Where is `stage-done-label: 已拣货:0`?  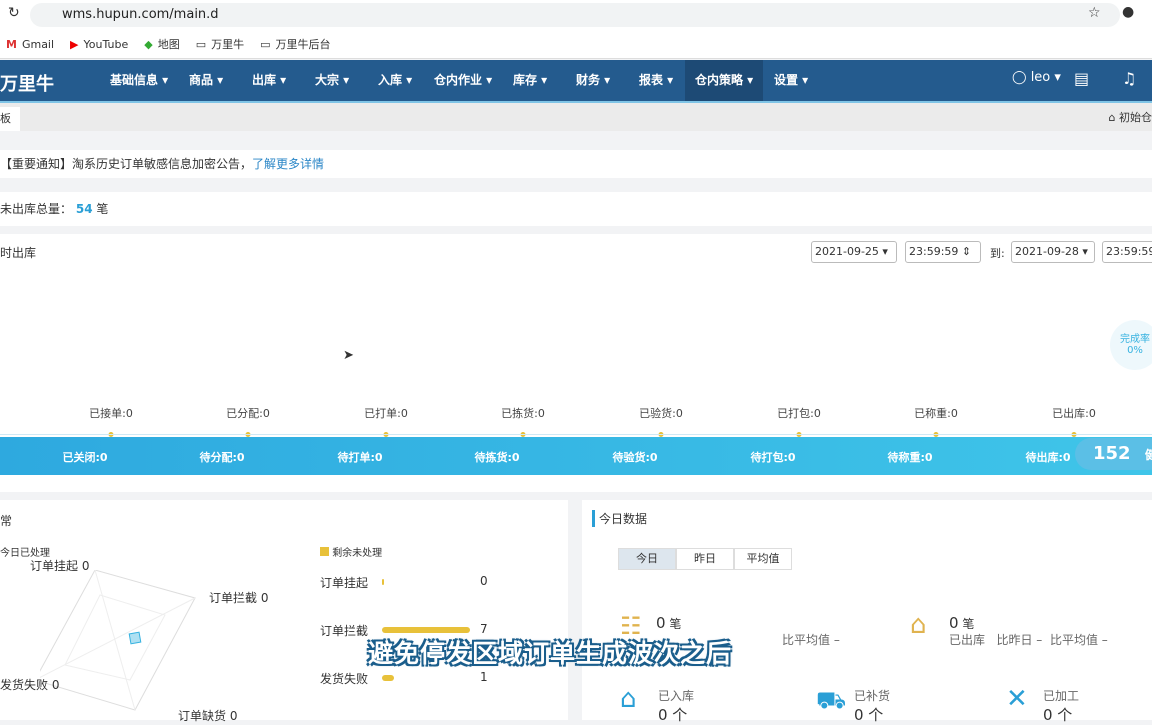 stage-done-label: 已拣货:0 is located at coordinates (523, 413).